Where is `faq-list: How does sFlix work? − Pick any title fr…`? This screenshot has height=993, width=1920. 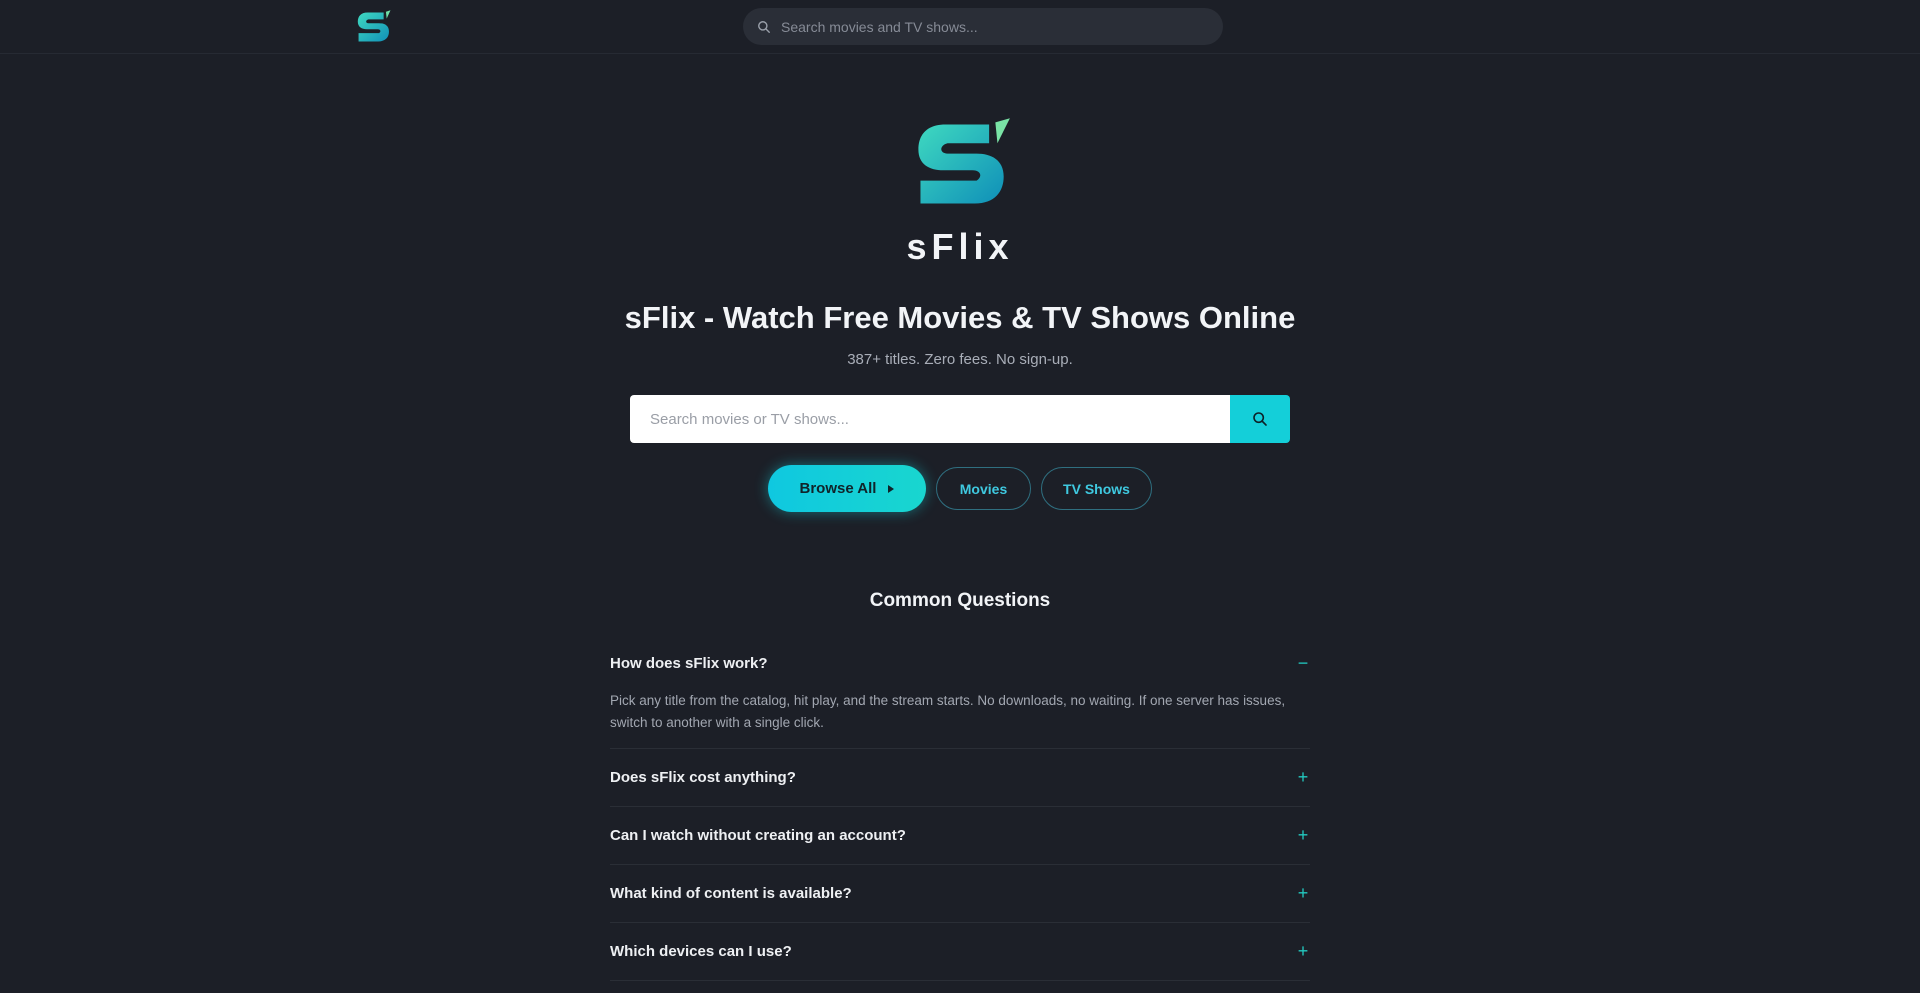 faq-list: How does sFlix work? − Pick any title fr… is located at coordinates (960, 810).